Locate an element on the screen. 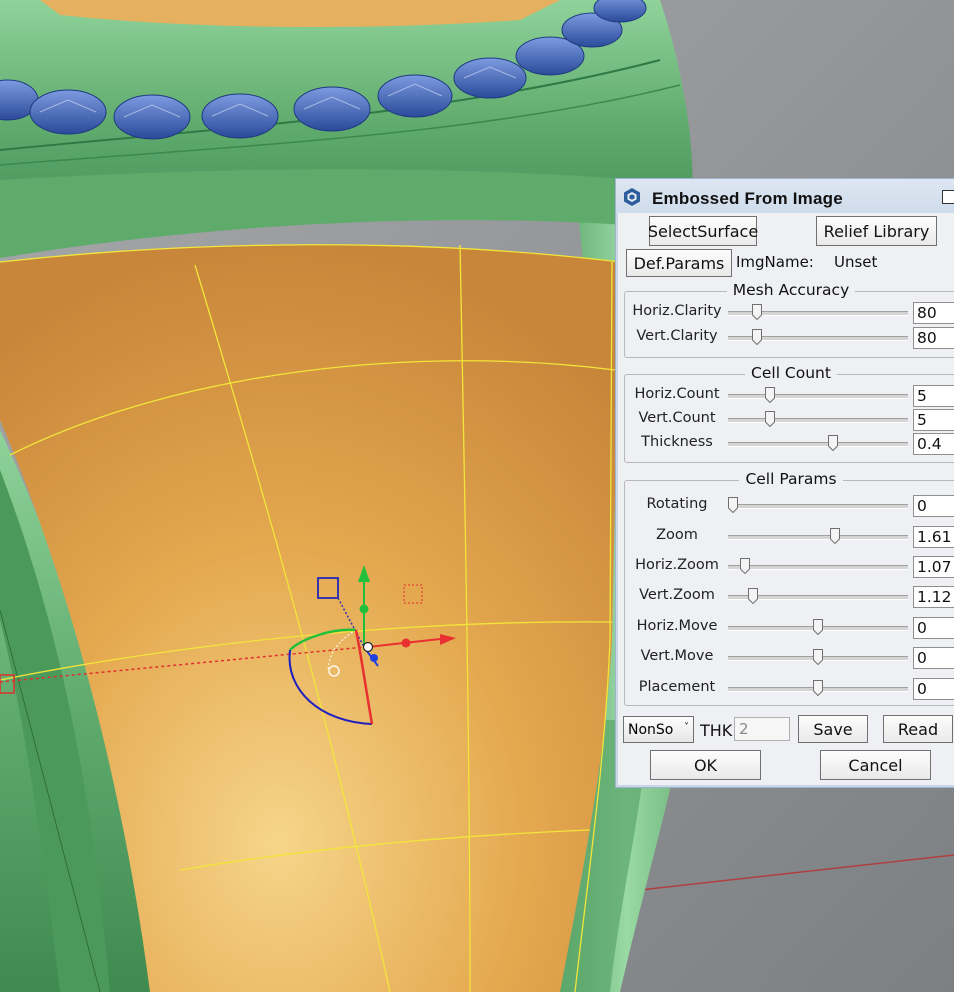 This screenshot has width=954, height=992. slider-label: Vert.Move is located at coordinates (677, 656).